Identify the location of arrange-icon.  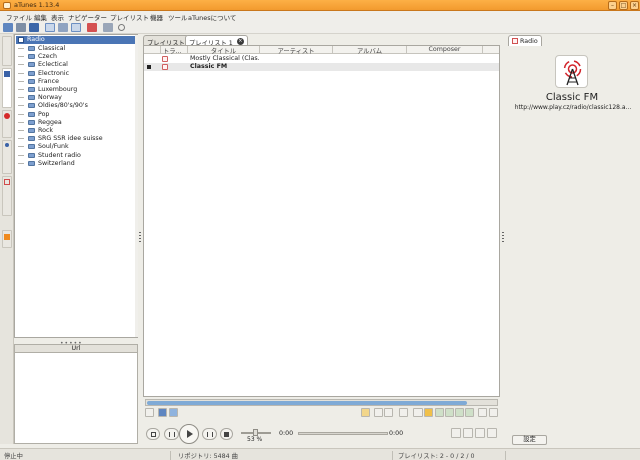
(149, 412).